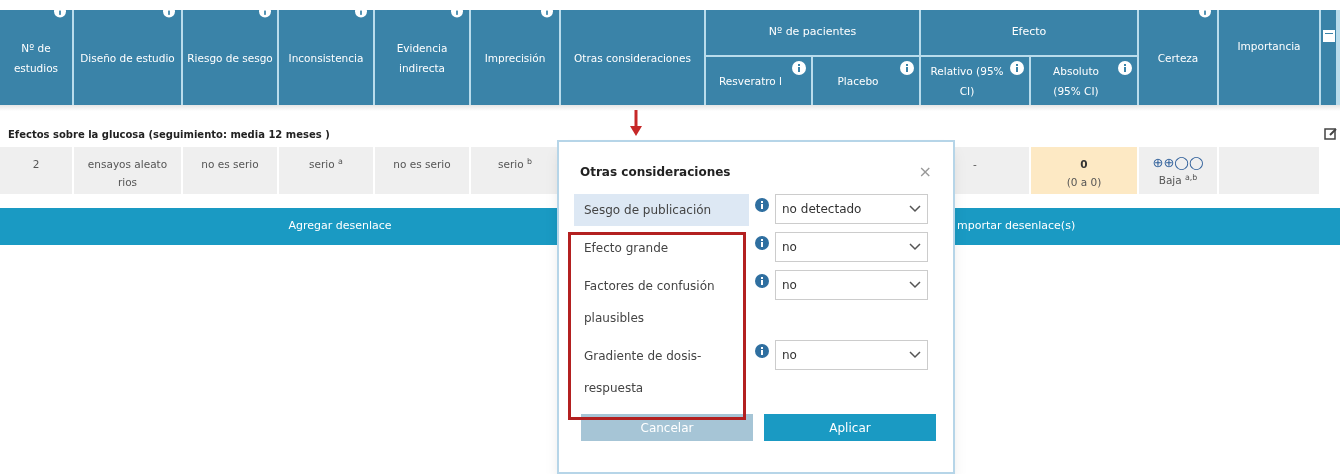 The width and height of the screenshot is (1340, 474). Describe the element at coordinates (636, 123) in the screenshot. I see `arrow-icon` at that location.